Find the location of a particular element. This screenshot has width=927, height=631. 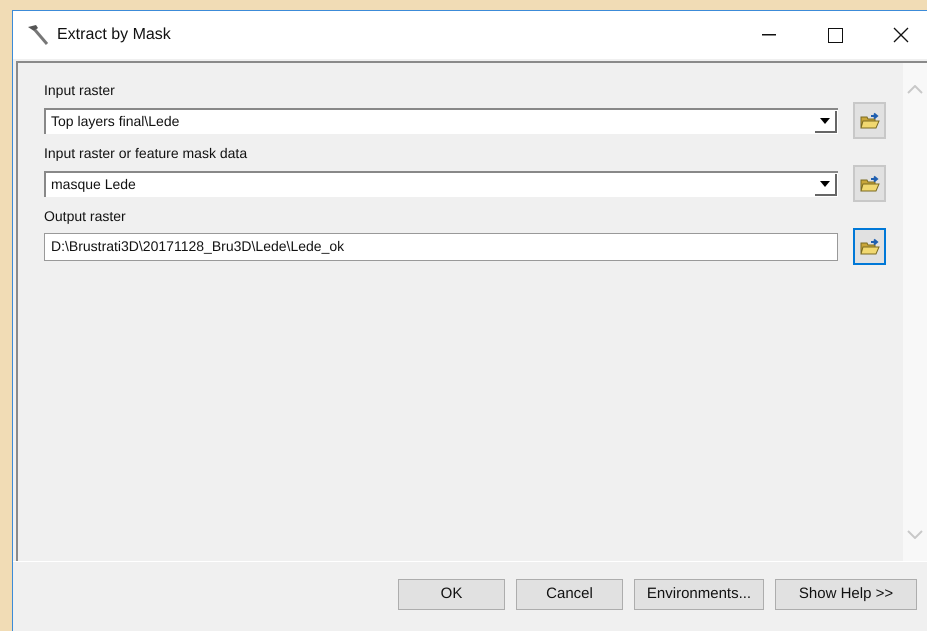

field-label: Input raster or feature mask data is located at coordinates (146, 153).